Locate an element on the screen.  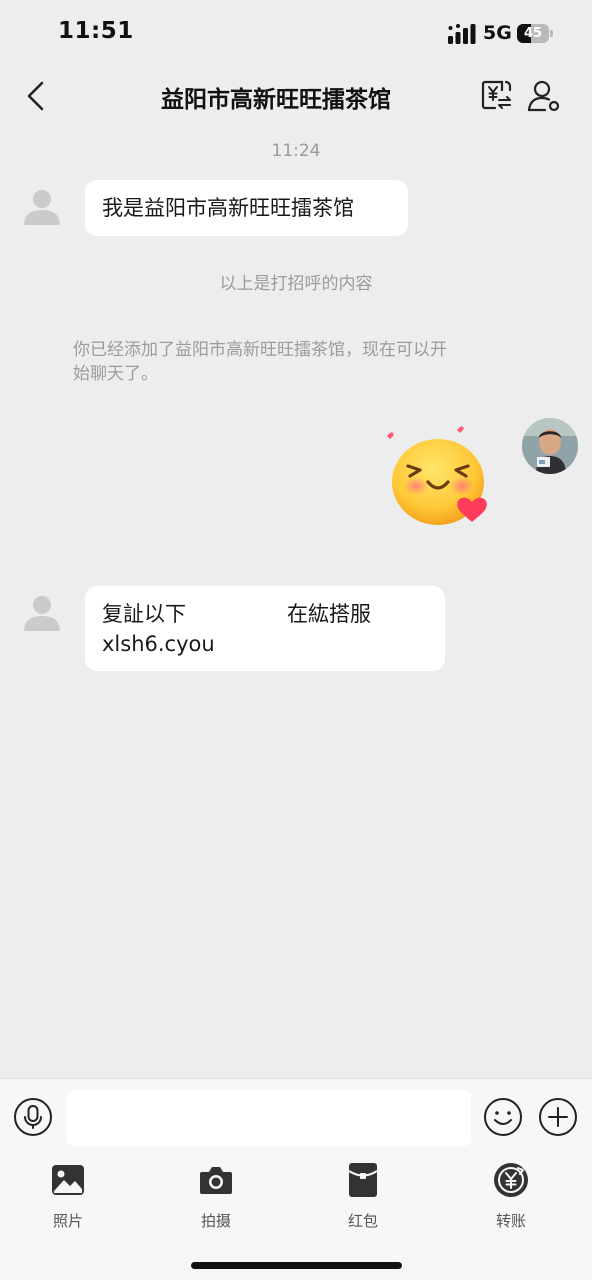
more-options-plus-icon is located at coordinates (558, 1117).